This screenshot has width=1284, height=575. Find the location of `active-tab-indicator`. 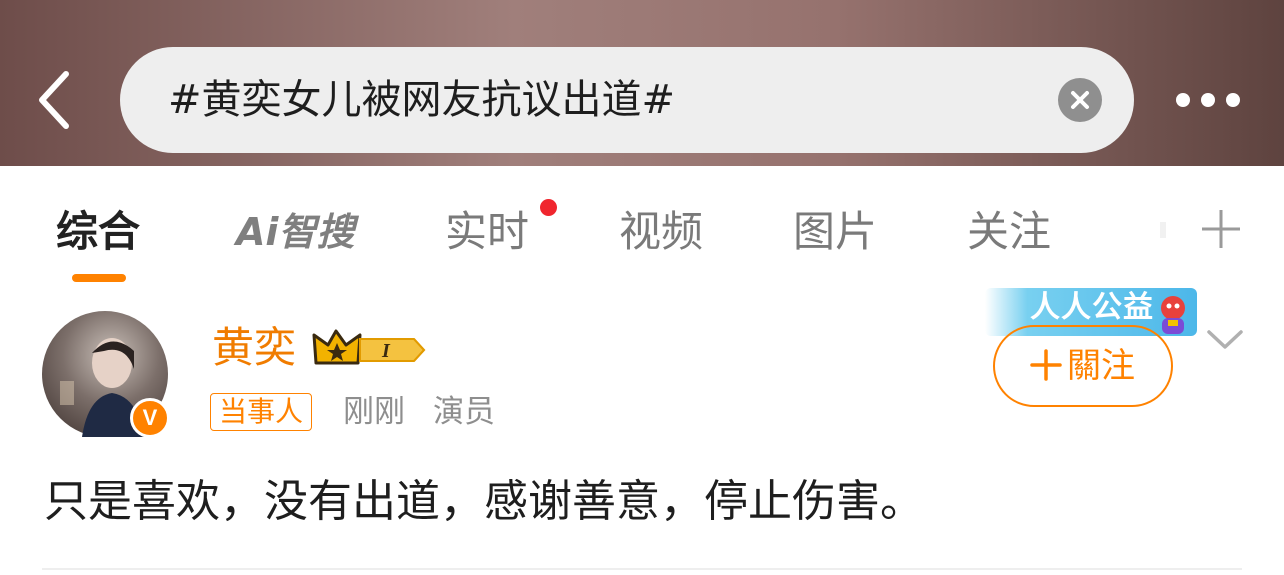

active-tab-indicator is located at coordinates (99, 278).